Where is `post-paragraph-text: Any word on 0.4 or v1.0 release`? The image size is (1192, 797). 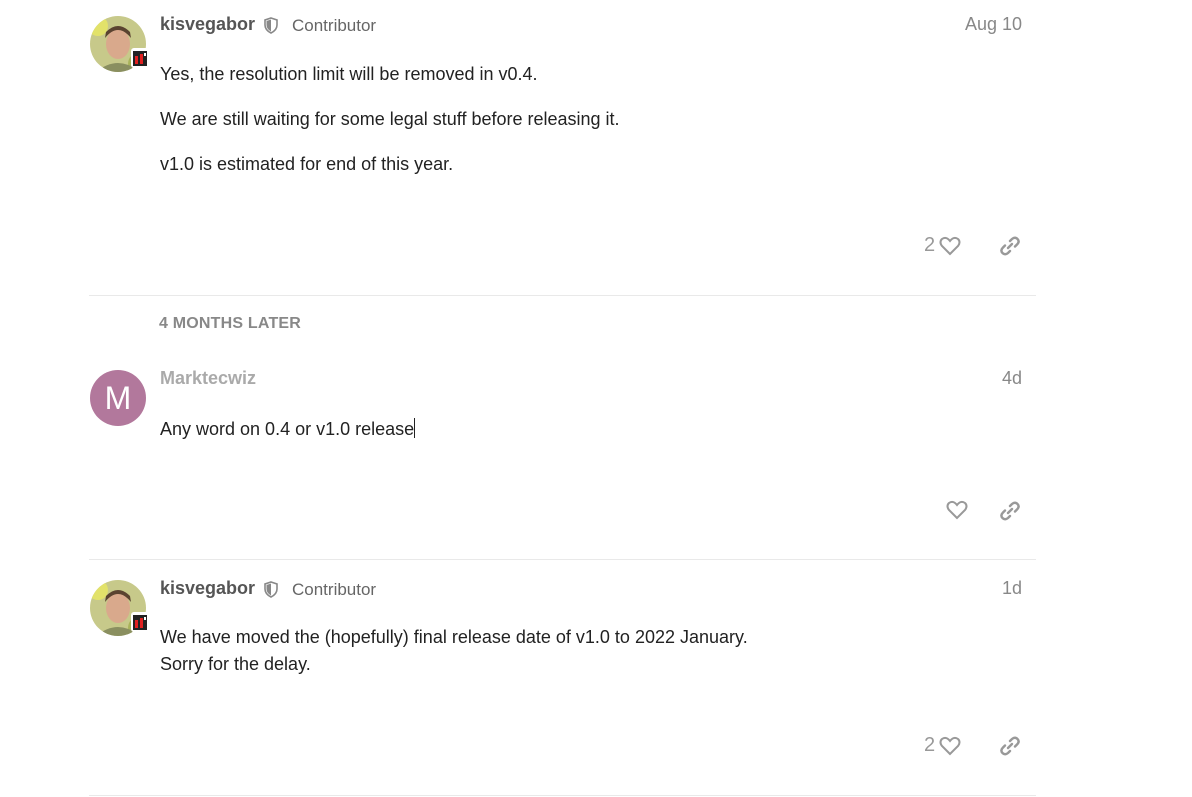 post-paragraph-text: Any word on 0.4 or v1.0 release is located at coordinates (287, 429).